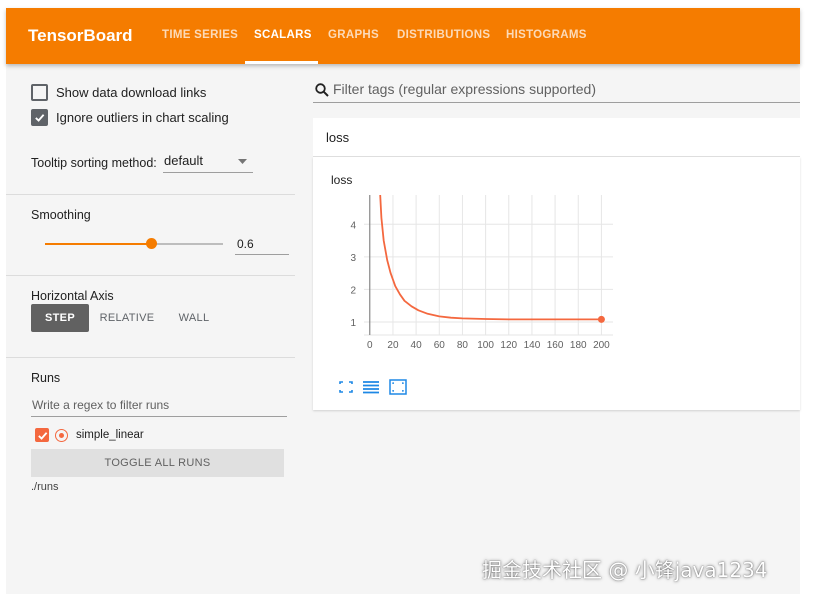  What do you see at coordinates (371, 387) in the screenshot?
I see `list-icon` at bounding box center [371, 387].